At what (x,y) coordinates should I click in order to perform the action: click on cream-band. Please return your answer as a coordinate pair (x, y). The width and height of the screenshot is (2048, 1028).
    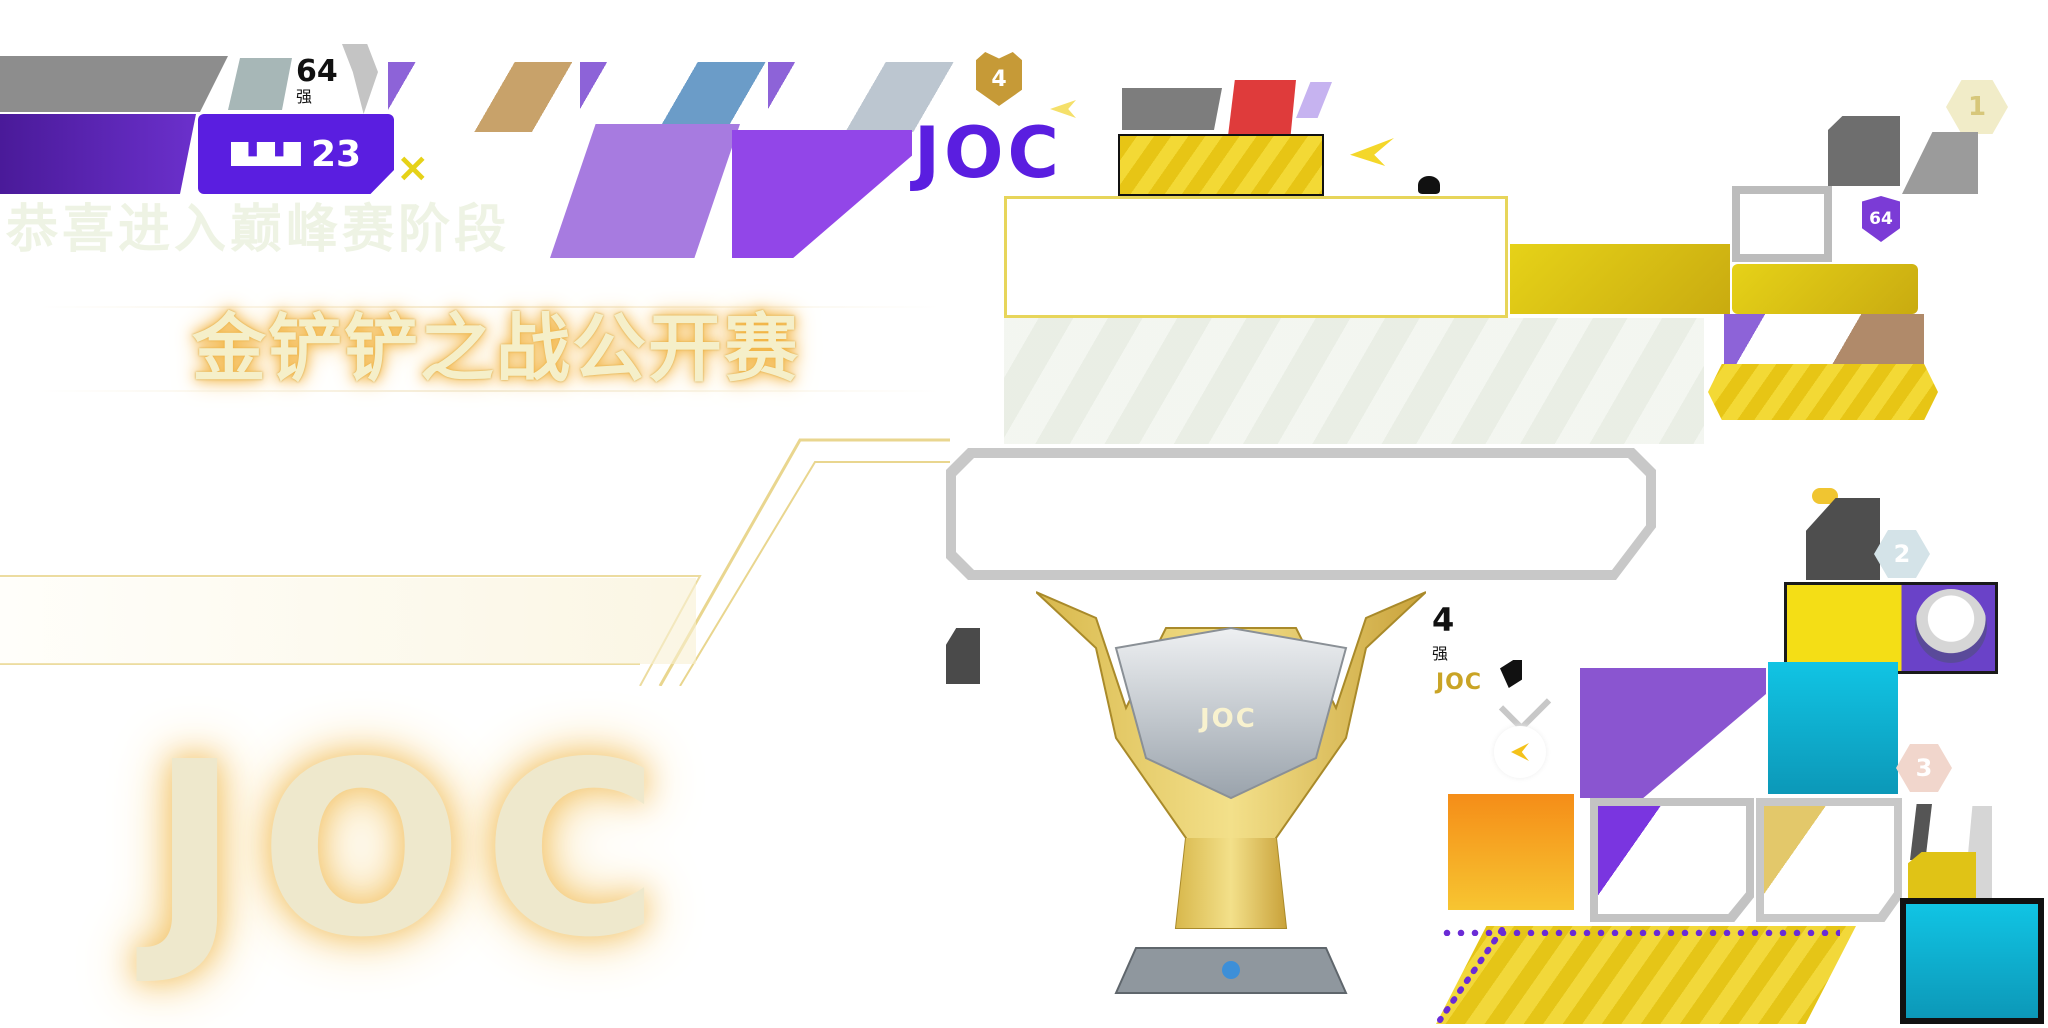
    Looking at the image, I should click on (348, 621).